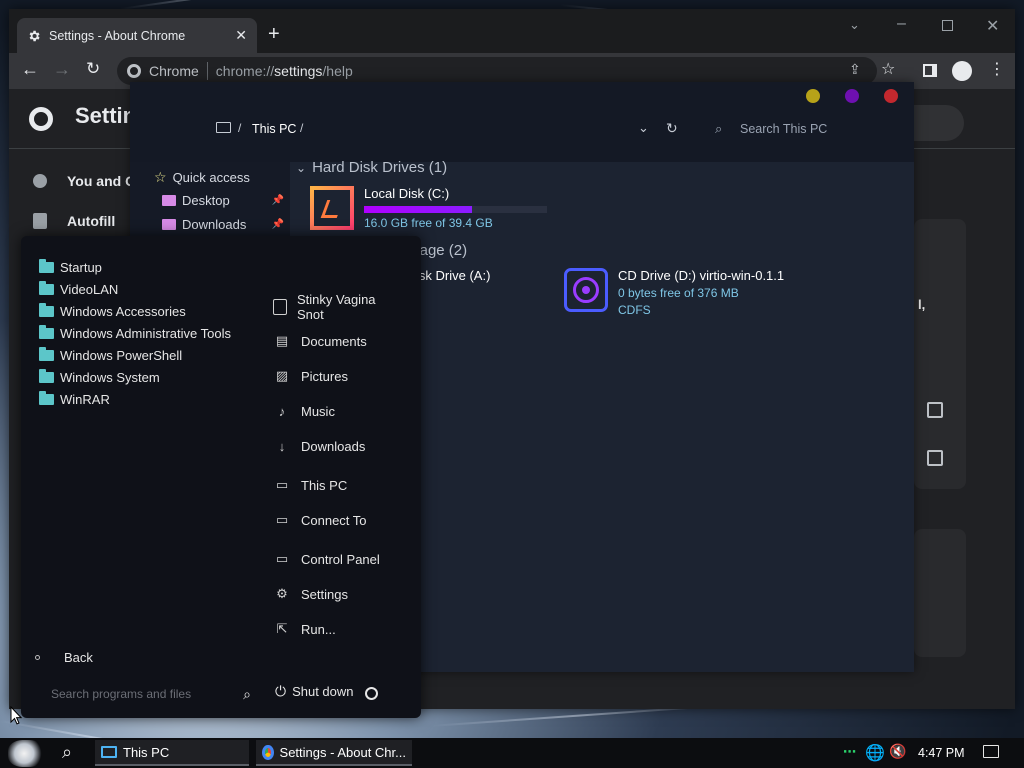 The height and width of the screenshot is (768, 1024). I want to click on network-icon: ▭, so click(282, 519).